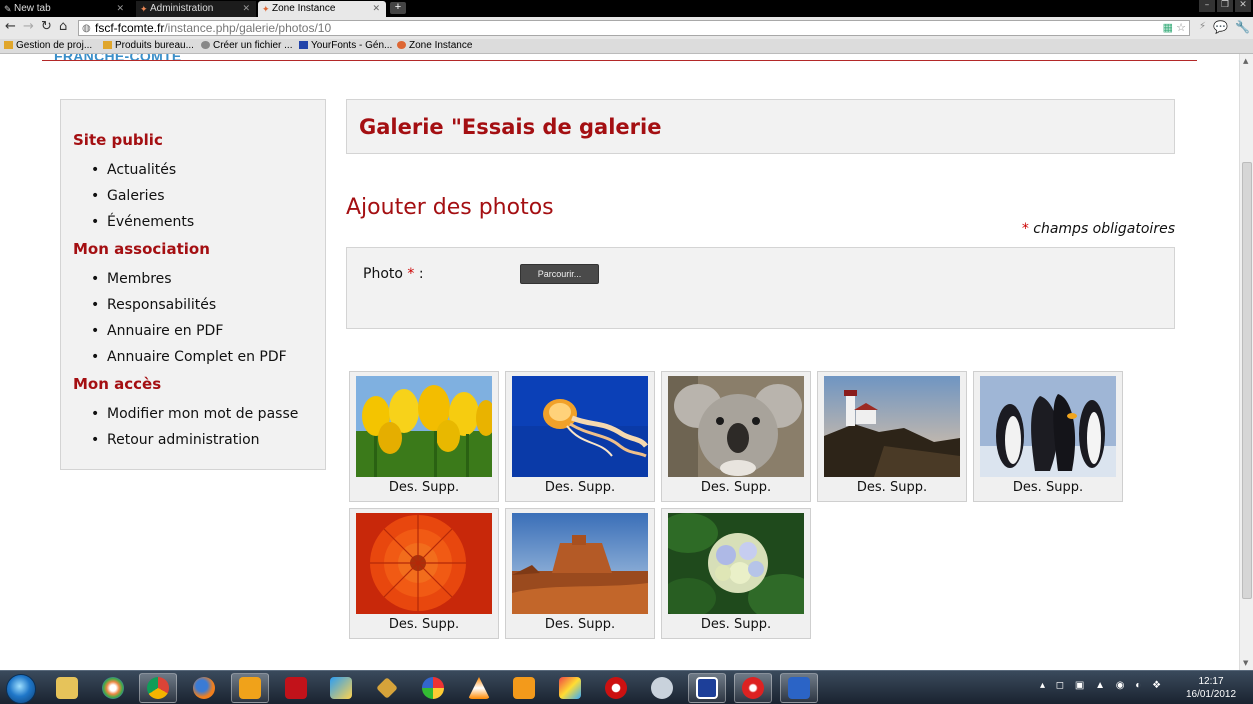 The width and height of the screenshot is (1253, 704). I want to click on photo-chrysanthemum, so click(424, 563).